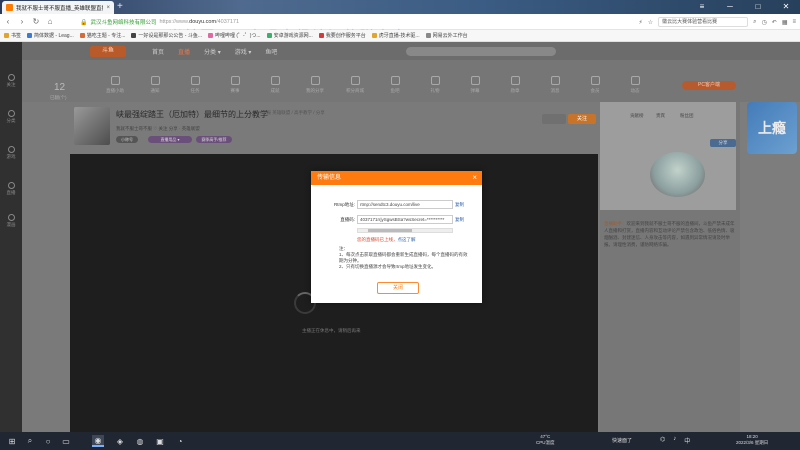 The width and height of the screenshot is (800, 450). I want to click on notification-text: 快速面了, so click(622, 440).